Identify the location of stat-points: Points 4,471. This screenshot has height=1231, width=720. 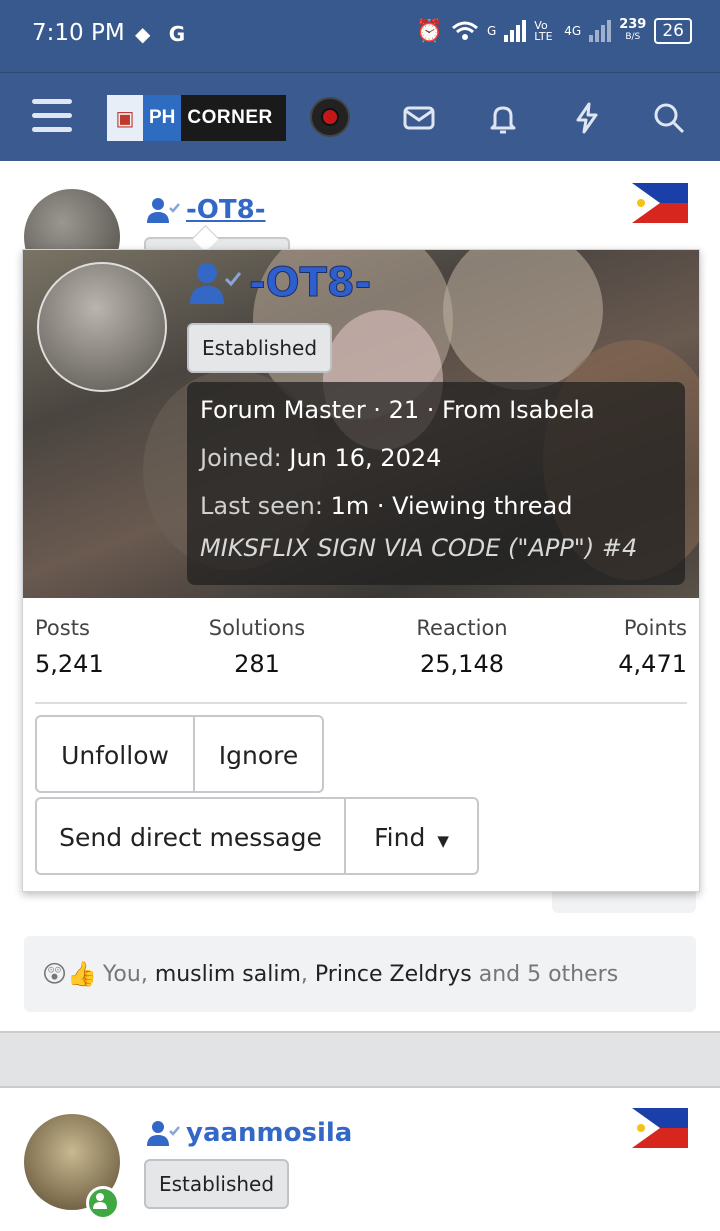
(652, 647).